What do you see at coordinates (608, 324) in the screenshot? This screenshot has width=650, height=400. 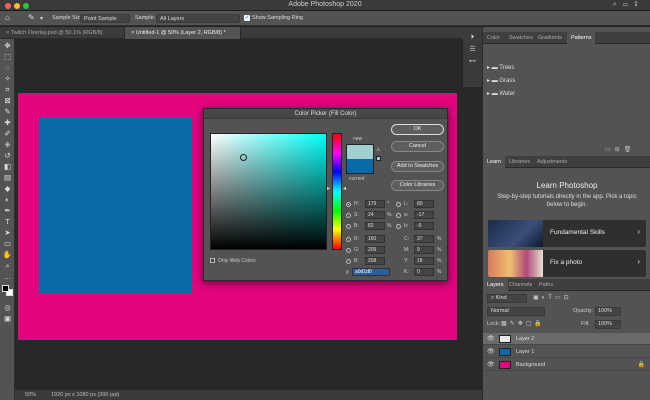 I see `fill-input: 100%` at bounding box center [608, 324].